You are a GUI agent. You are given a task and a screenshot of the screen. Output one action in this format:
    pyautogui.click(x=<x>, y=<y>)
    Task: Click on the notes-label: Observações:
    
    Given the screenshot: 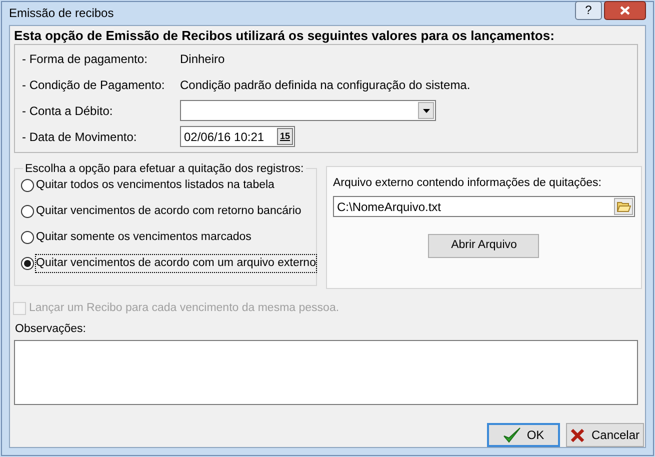 What is the action you would take?
    pyautogui.click(x=51, y=329)
    